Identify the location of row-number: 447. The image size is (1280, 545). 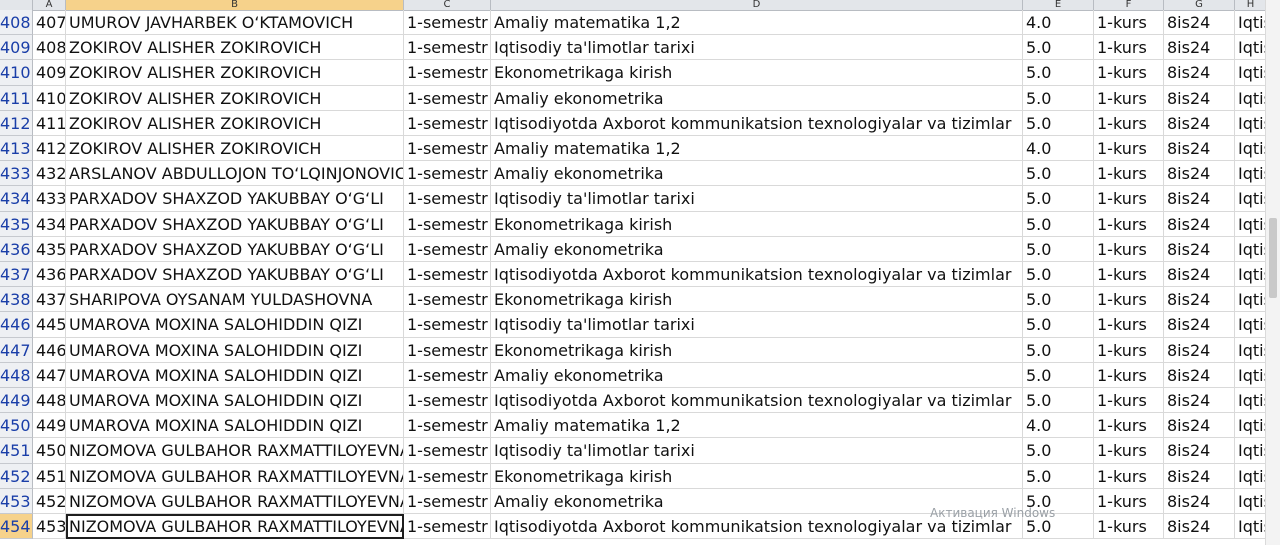
(16, 350).